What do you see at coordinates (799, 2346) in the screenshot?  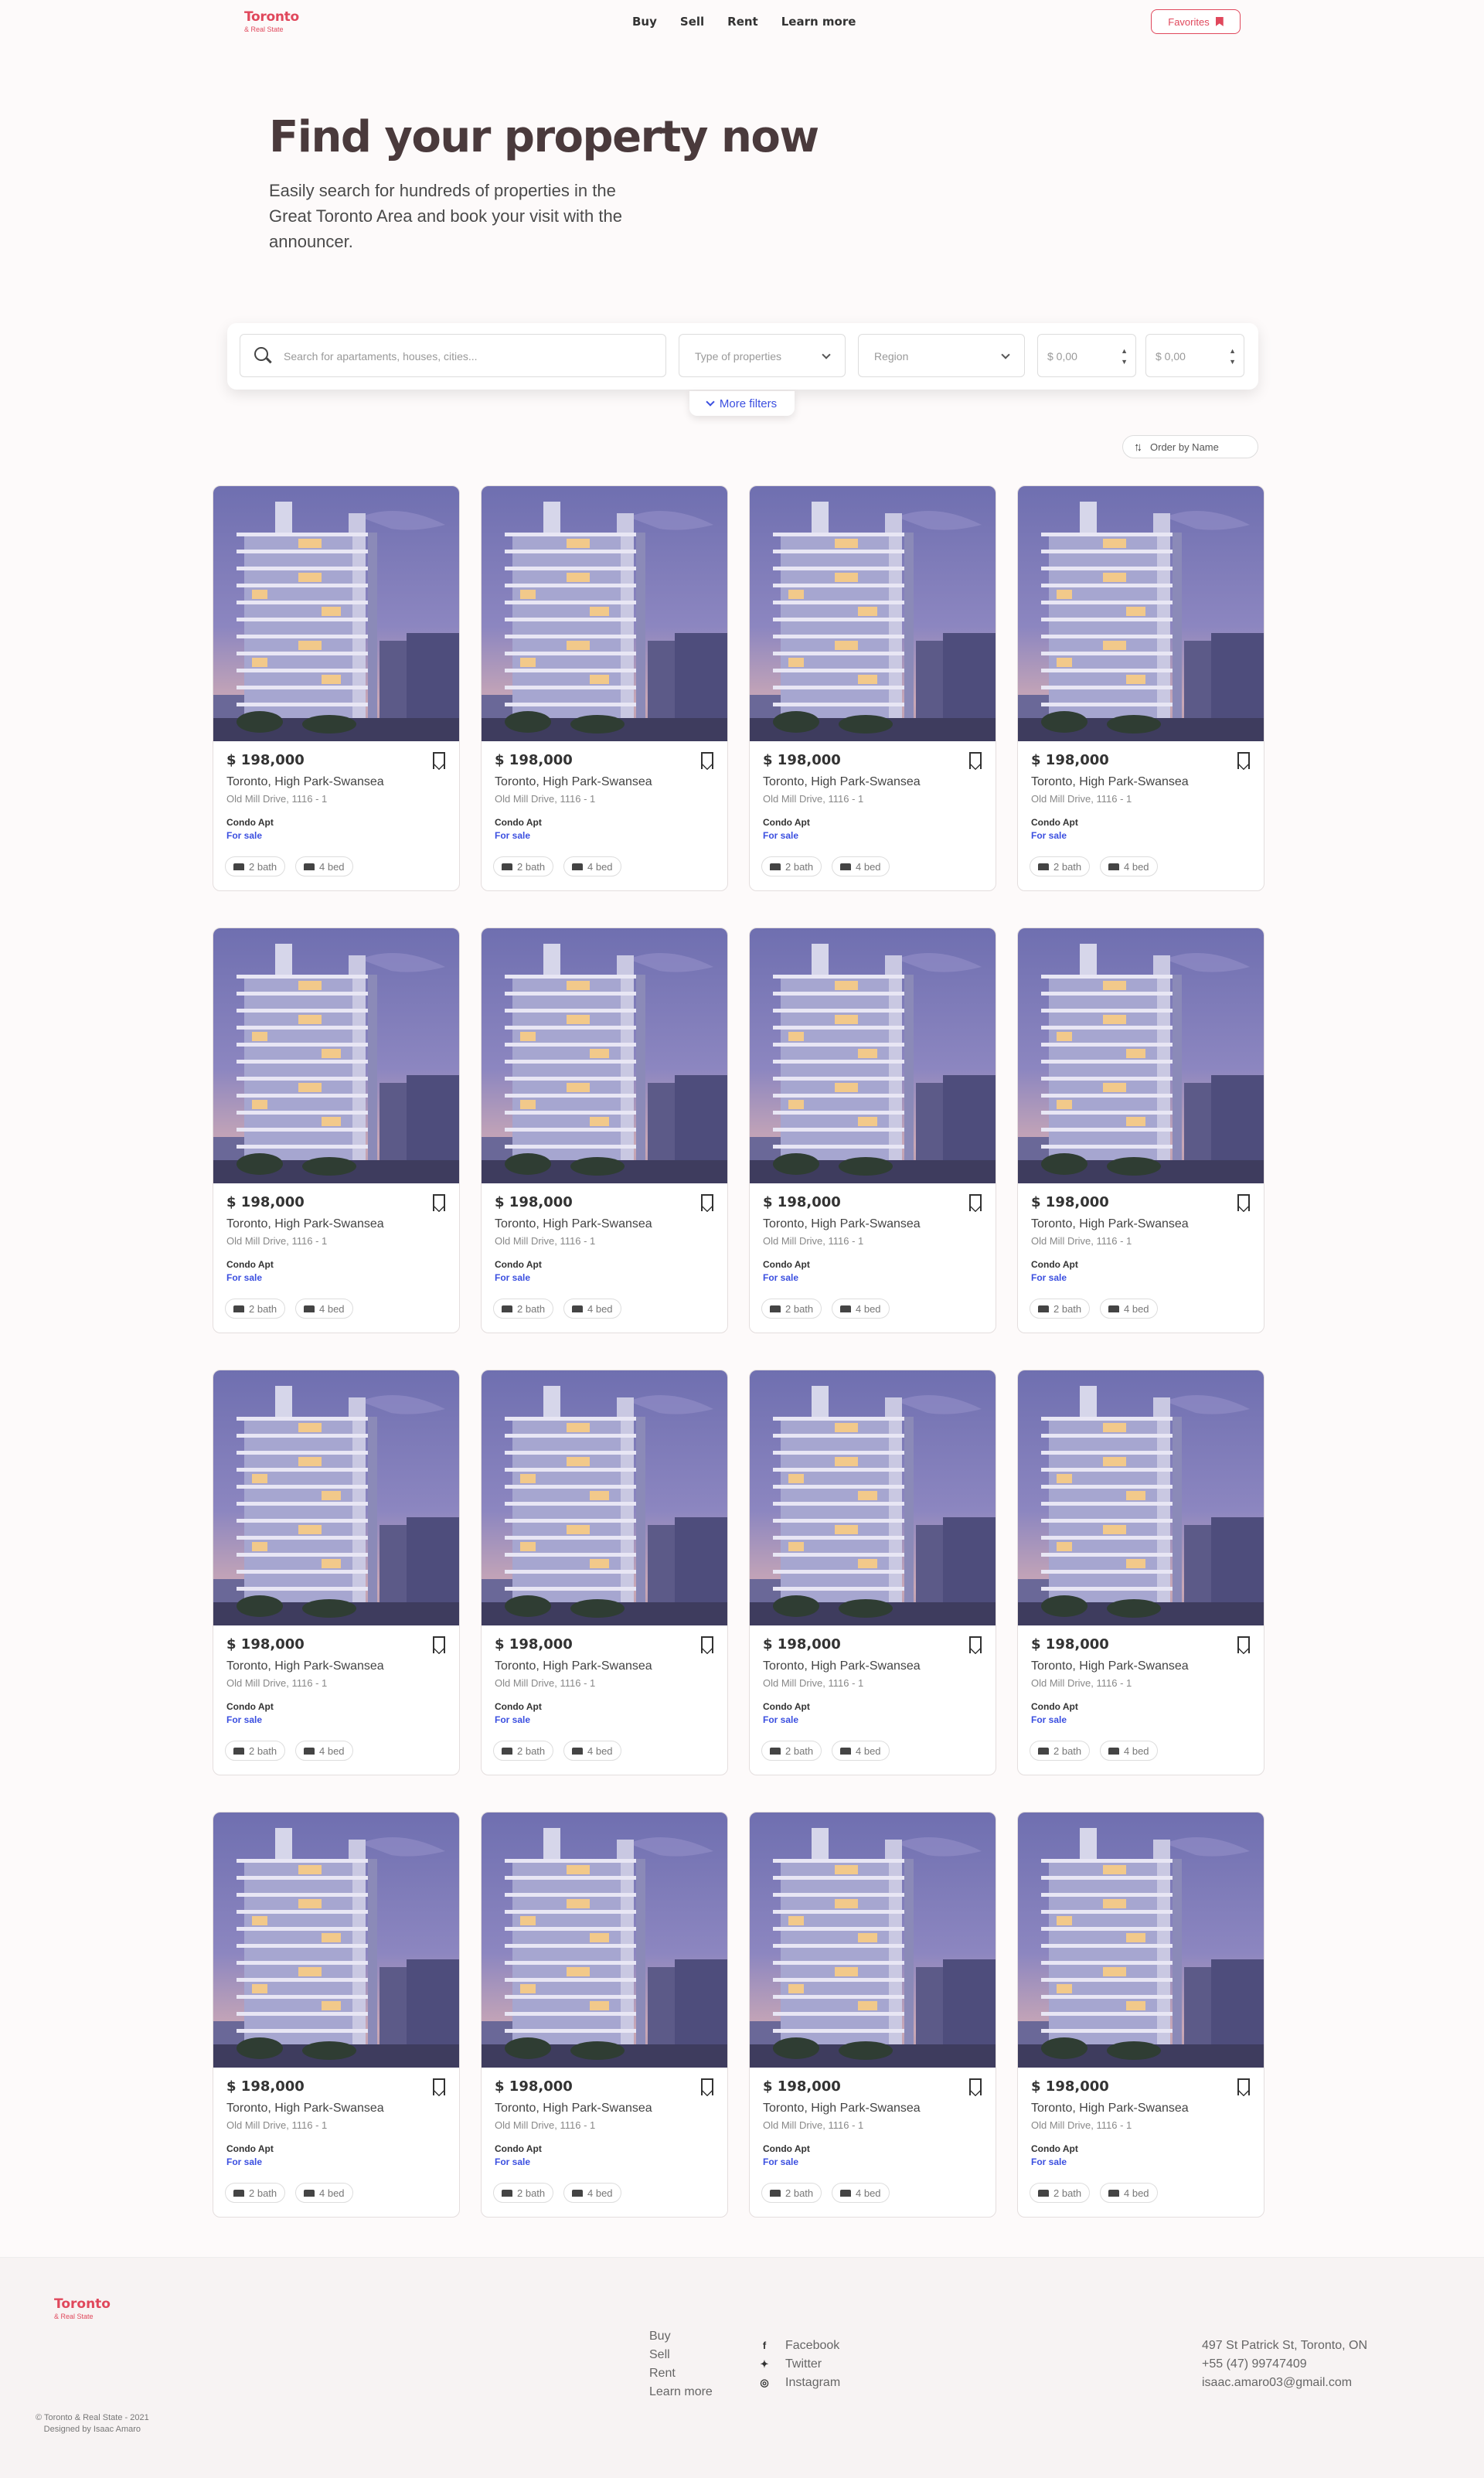 I see `social-facebook: f Facebook` at bounding box center [799, 2346].